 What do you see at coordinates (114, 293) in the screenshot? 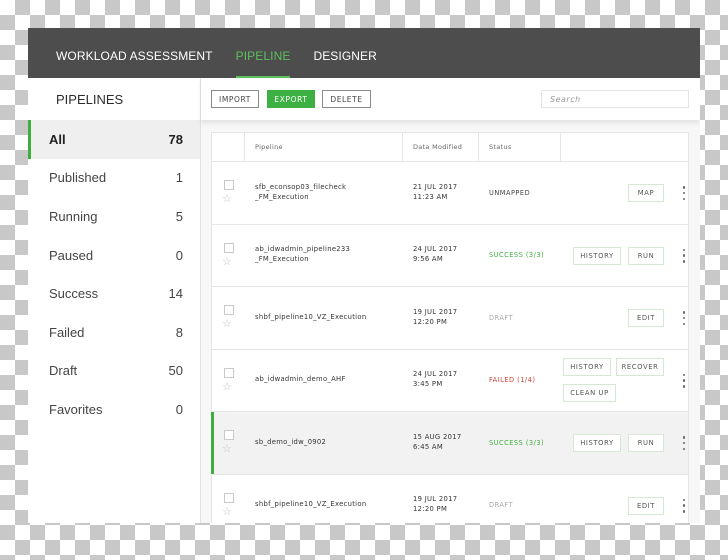
I see `sidebar-item-success: Success 14` at bounding box center [114, 293].